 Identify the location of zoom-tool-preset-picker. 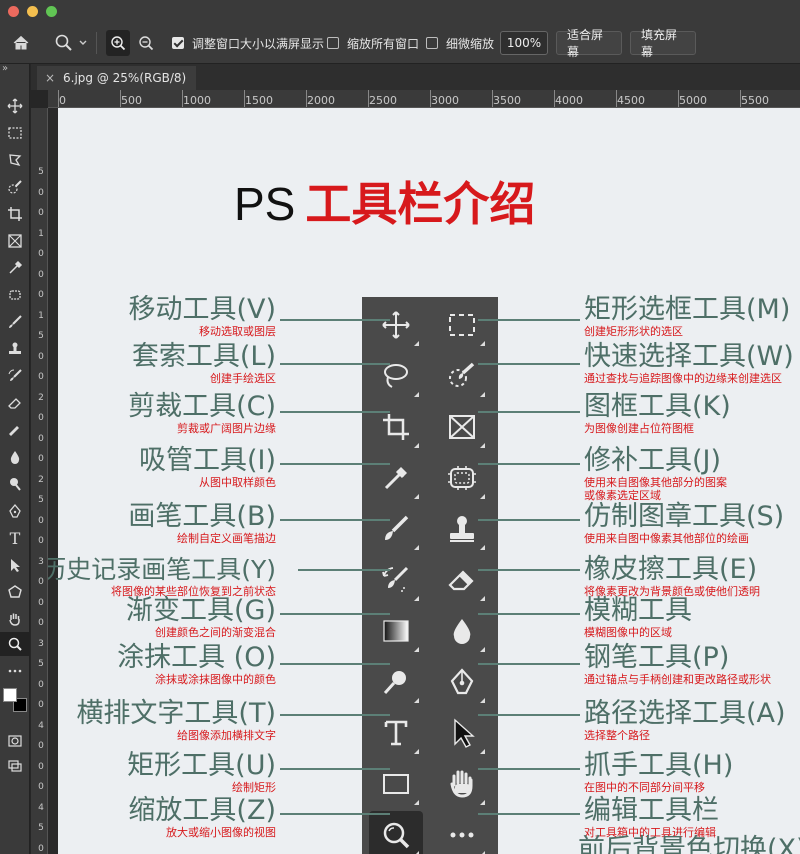
(71, 43).